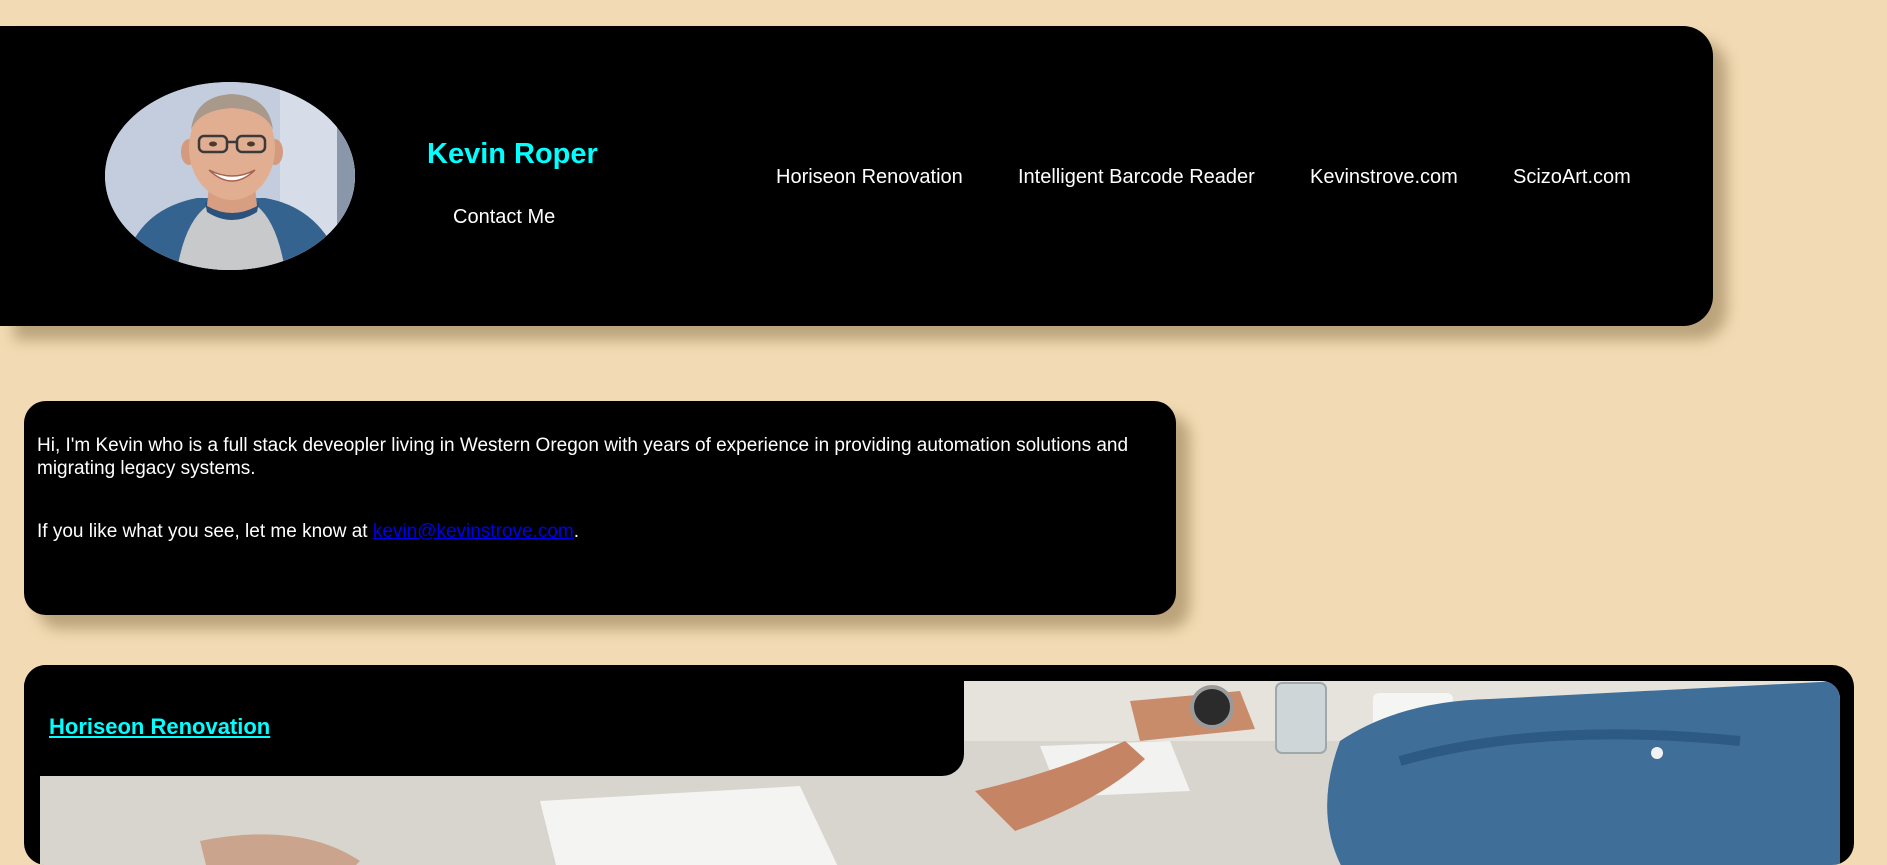 The image size is (1887, 865). I want to click on nav-link-kevinstrove: Kevinstrove.com, so click(1384, 177).